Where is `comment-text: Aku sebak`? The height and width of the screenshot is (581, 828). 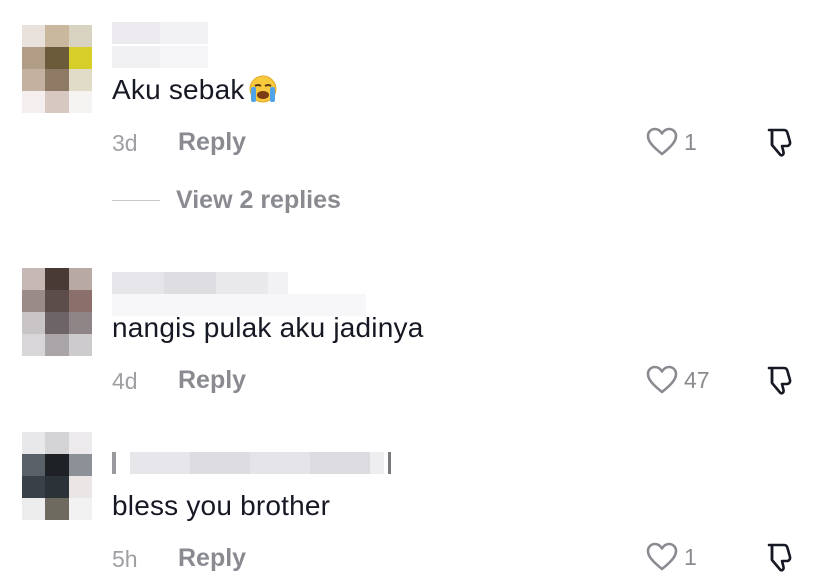 comment-text: Aku sebak is located at coordinates (195, 90).